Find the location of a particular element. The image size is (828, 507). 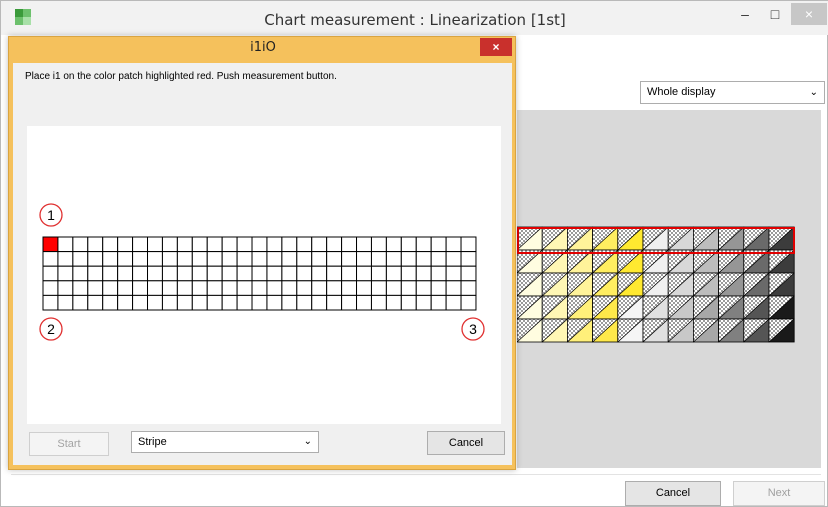

start-button: Start is located at coordinates (69, 444).